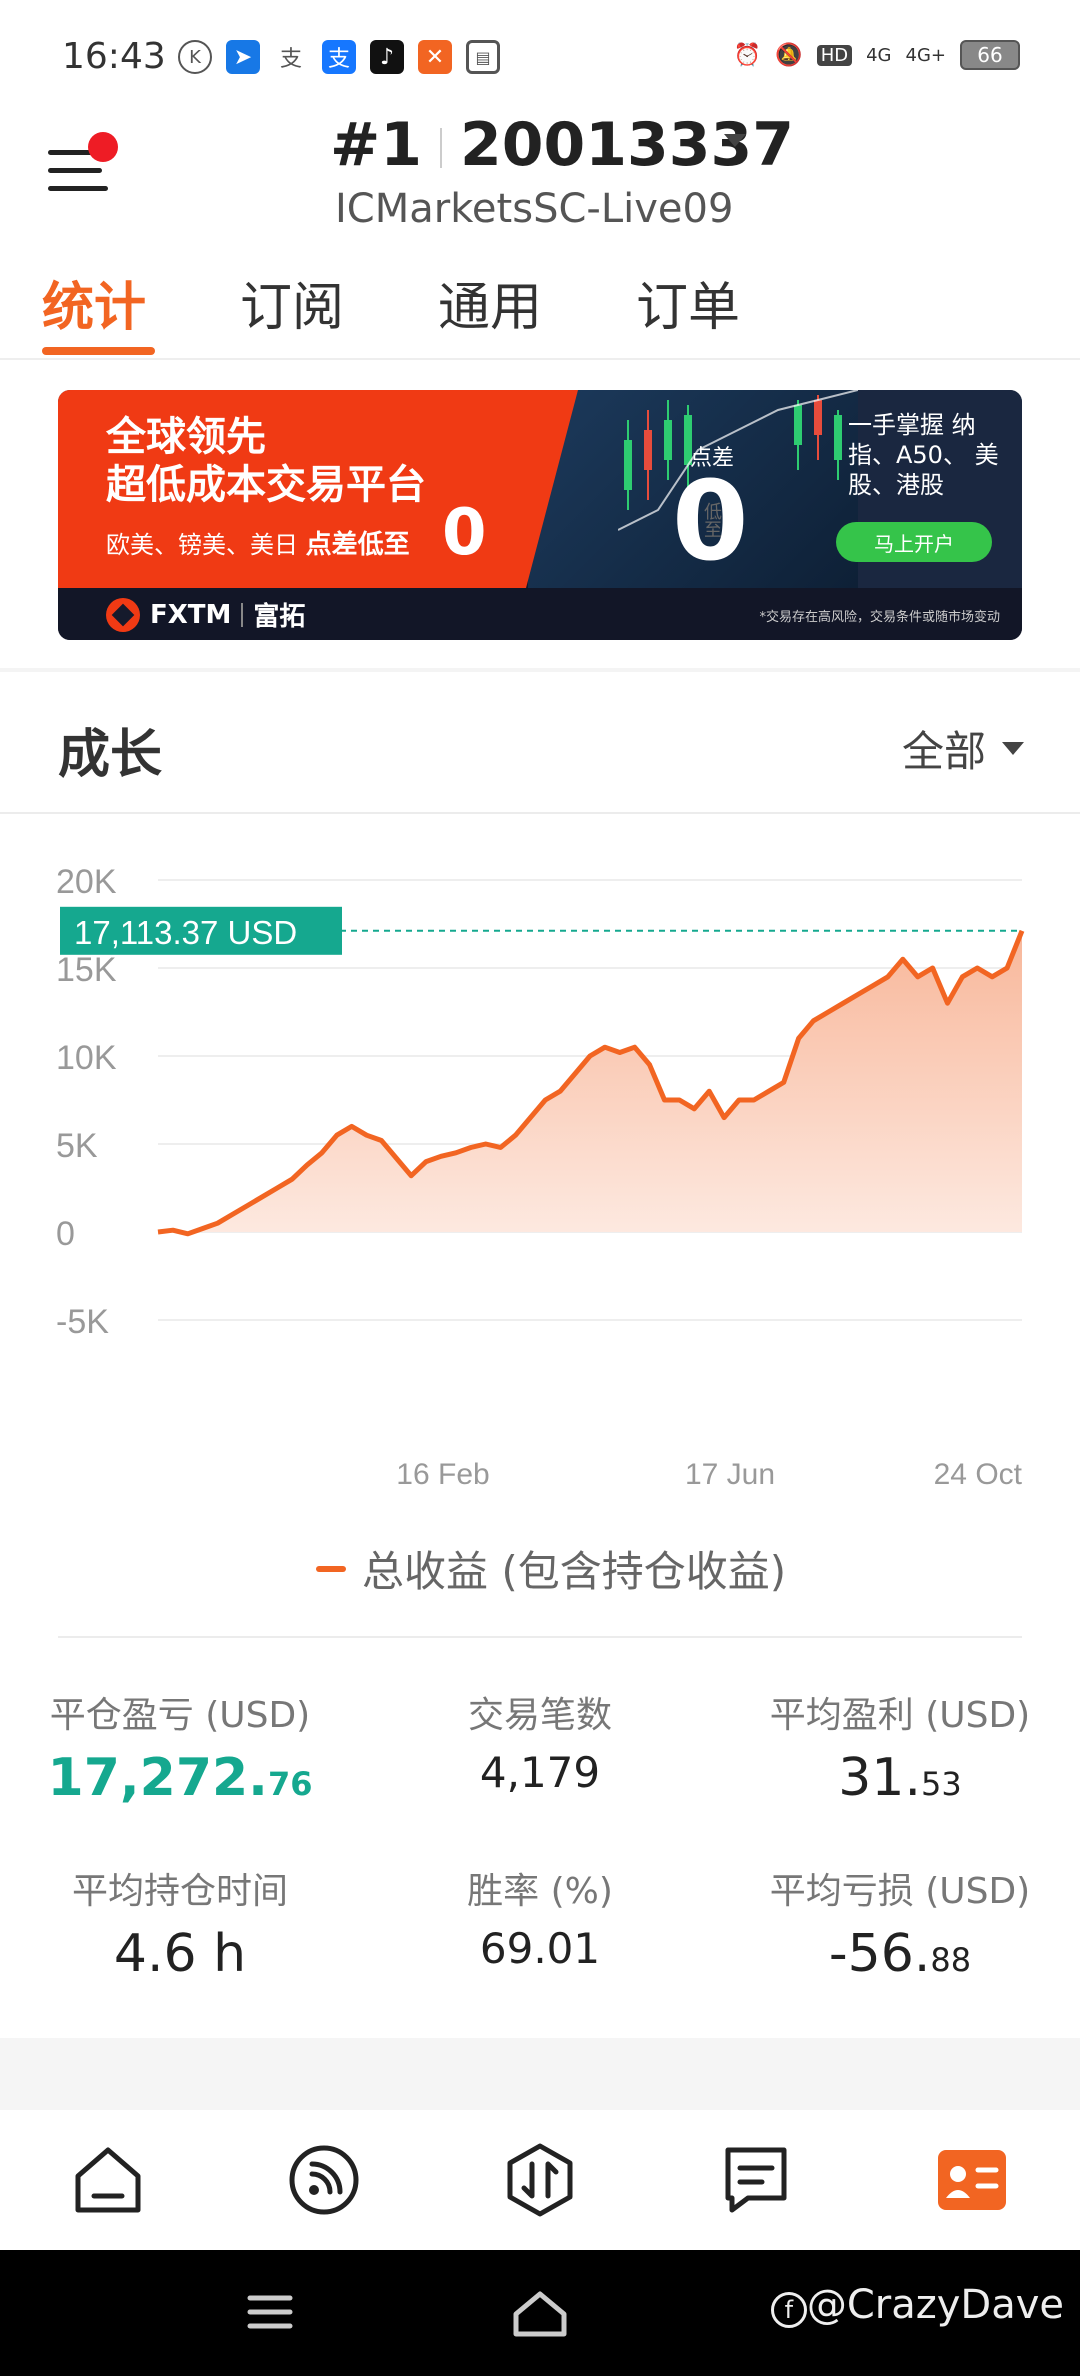  What do you see at coordinates (914, 542) in the screenshot?
I see `open-account-button: 马上开户` at bounding box center [914, 542].